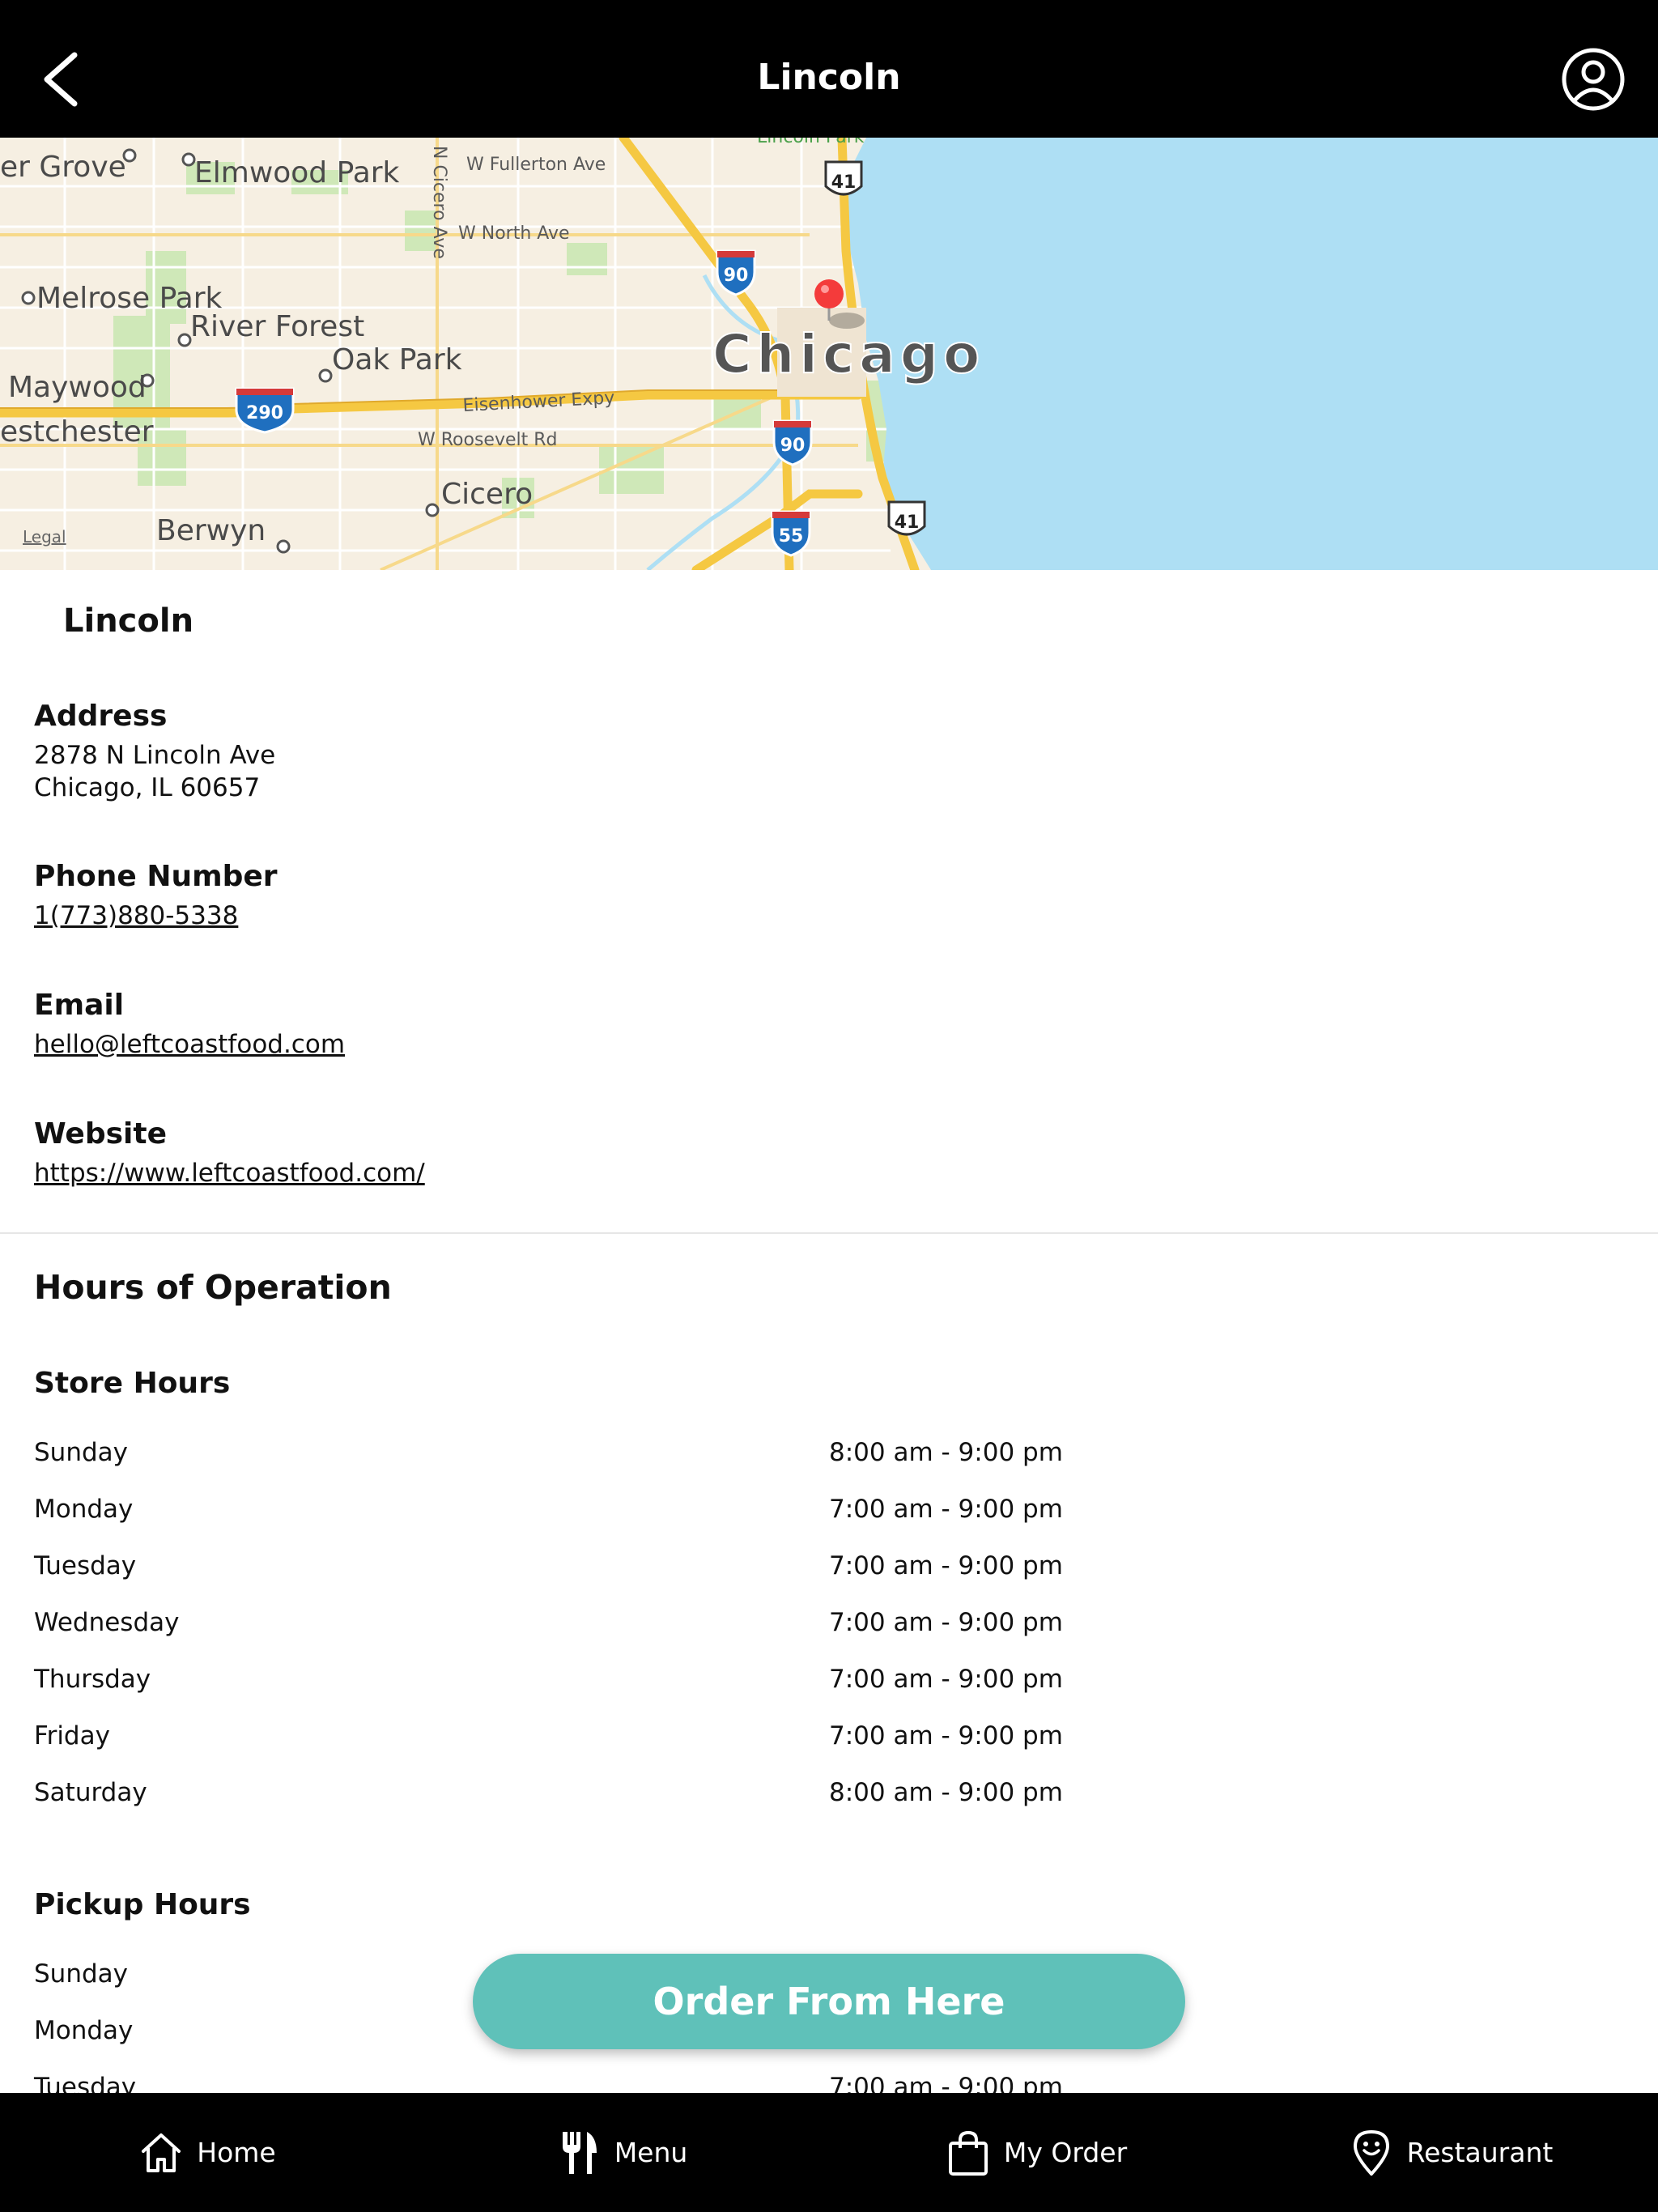 The height and width of the screenshot is (2212, 1658). What do you see at coordinates (107, 1623) in the screenshot?
I see `hours-day: Wednesday` at bounding box center [107, 1623].